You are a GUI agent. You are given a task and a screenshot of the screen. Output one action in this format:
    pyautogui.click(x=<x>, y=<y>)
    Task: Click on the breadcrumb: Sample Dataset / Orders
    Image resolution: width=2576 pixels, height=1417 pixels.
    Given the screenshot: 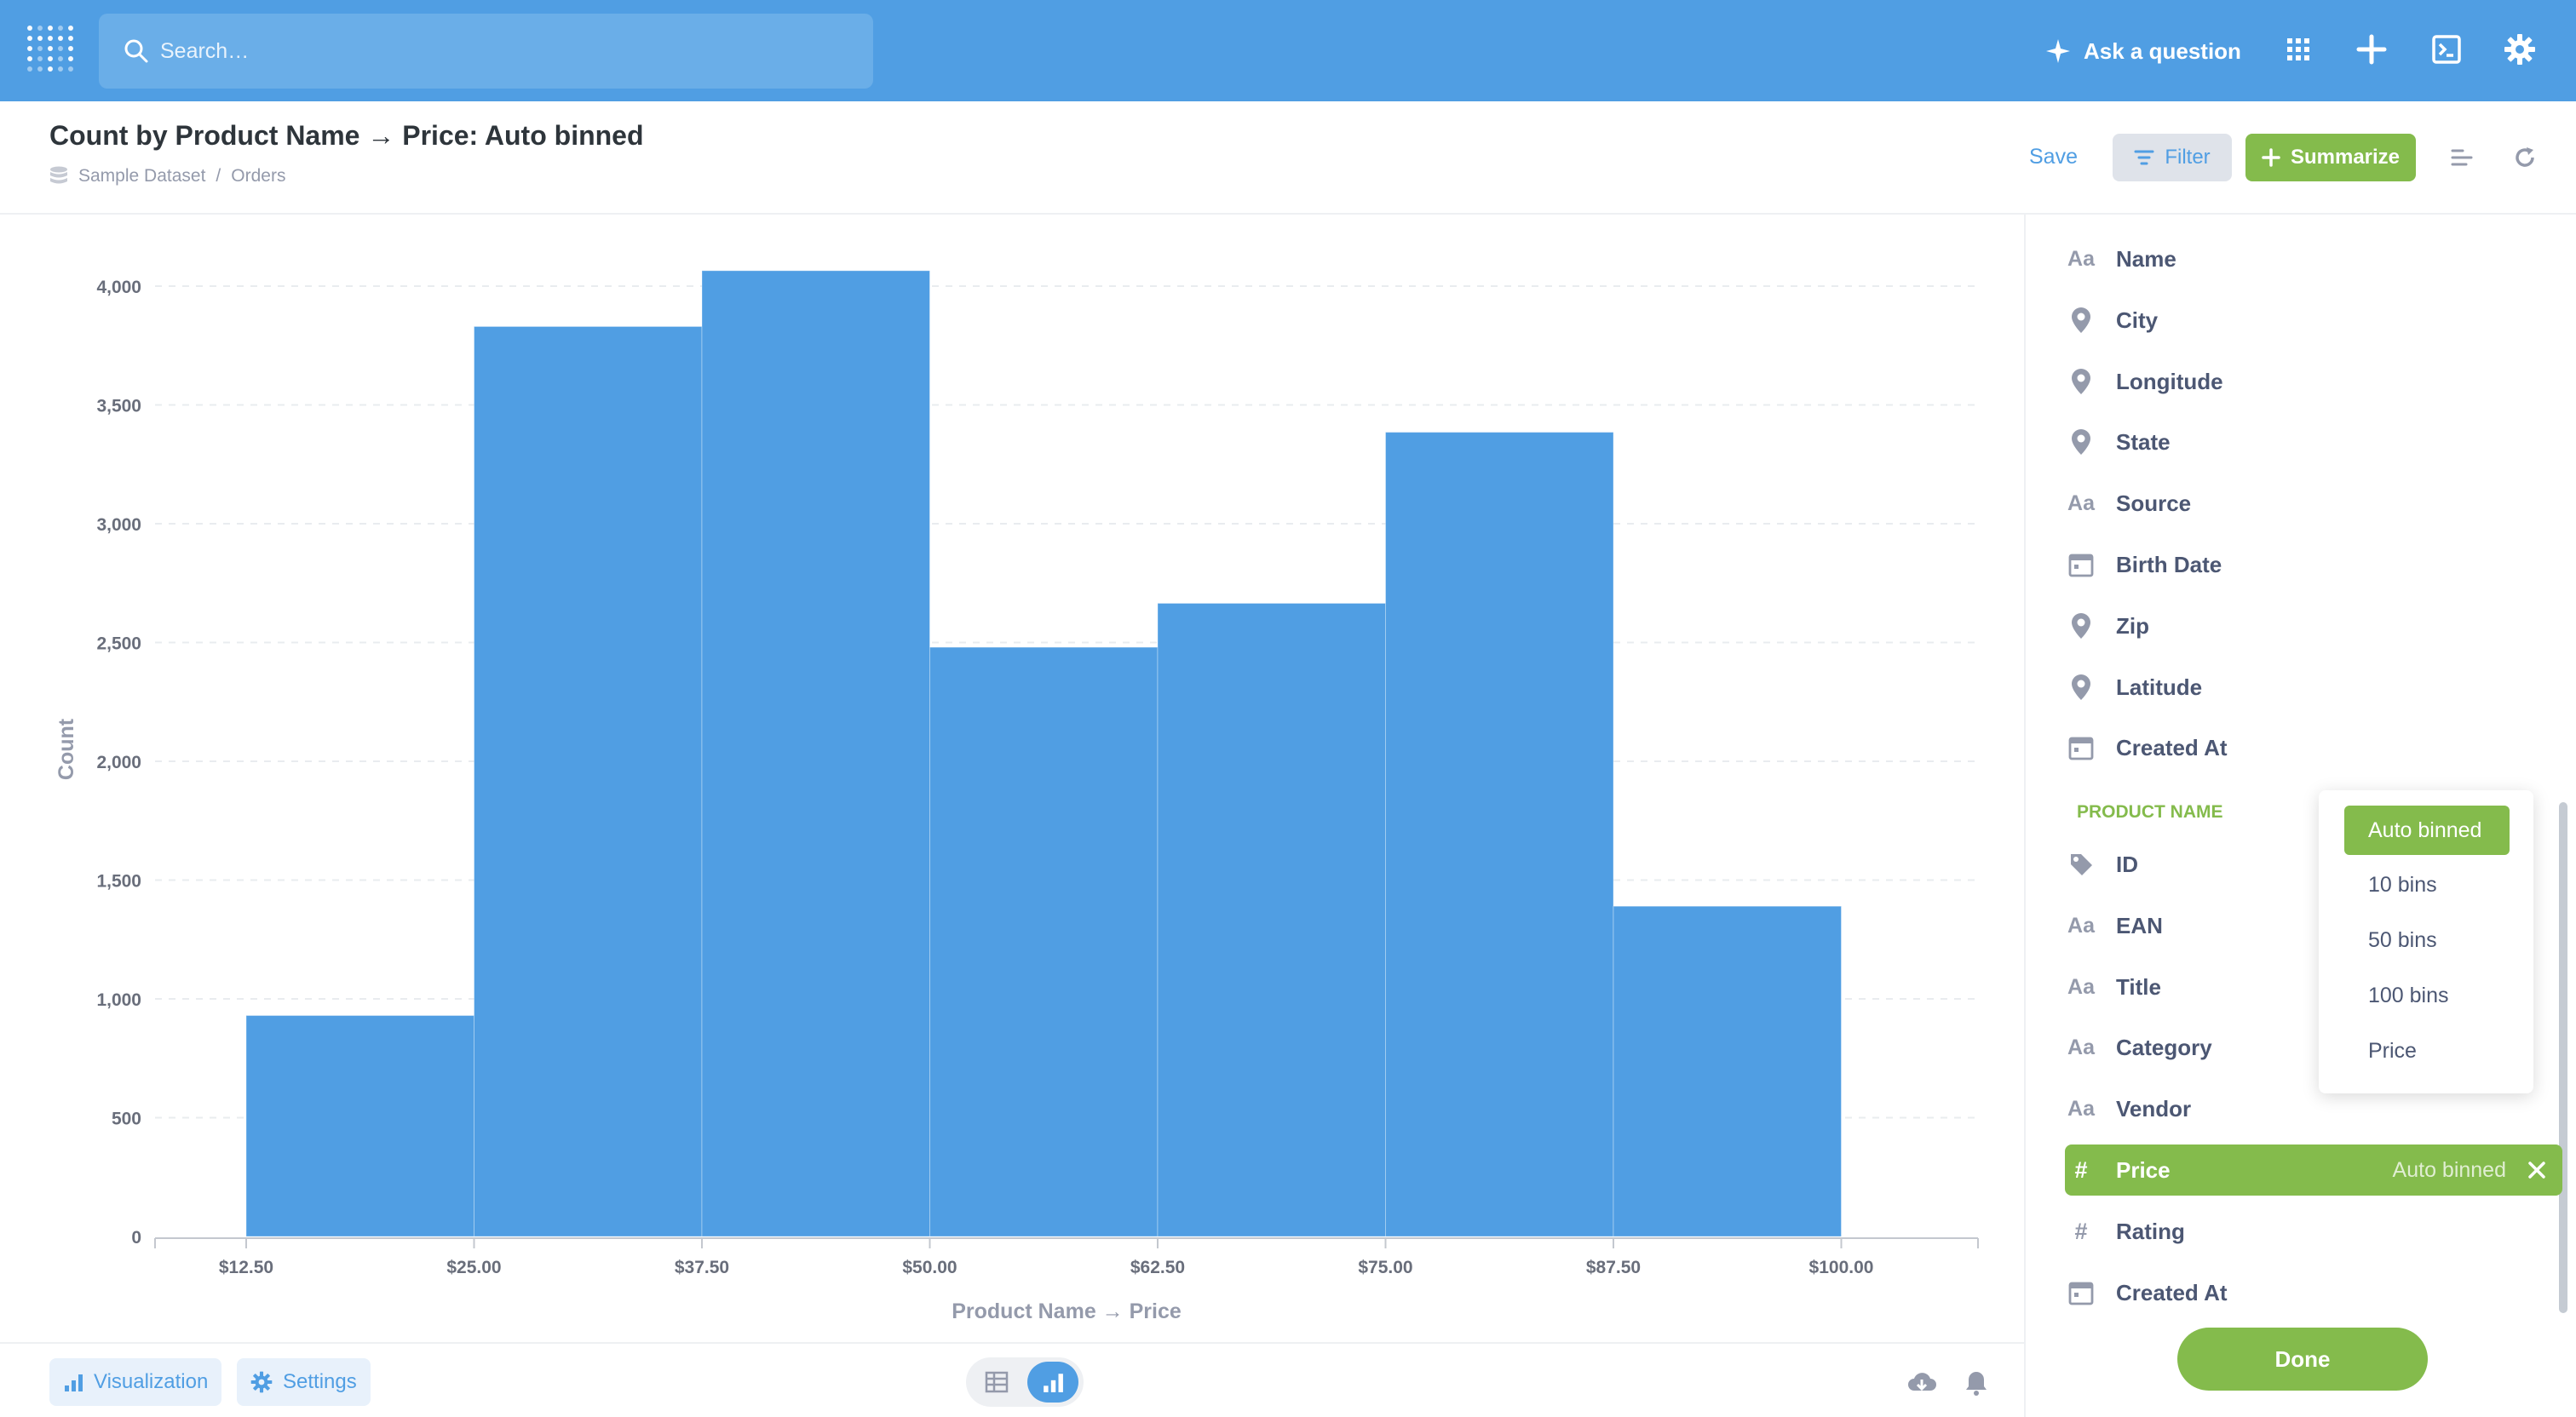 What is the action you would take?
    pyautogui.click(x=167, y=176)
    